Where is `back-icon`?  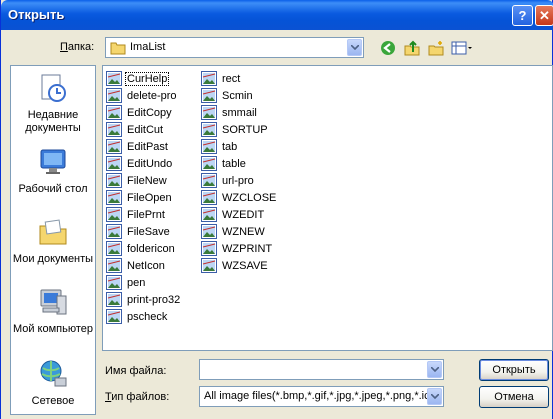 back-icon is located at coordinates (388, 48).